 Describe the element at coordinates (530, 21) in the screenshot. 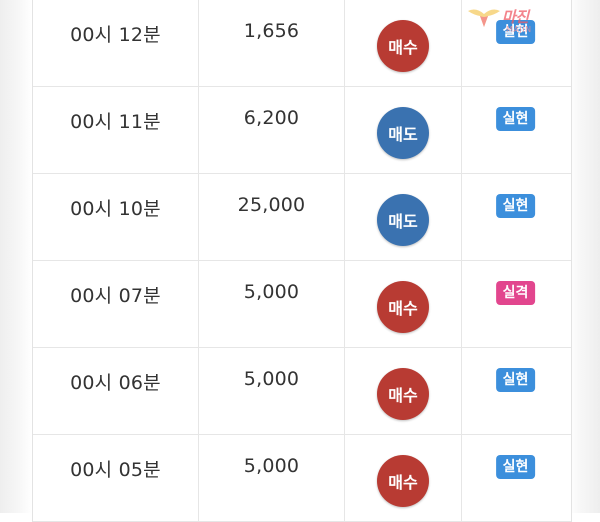

I see `site-watermark: 마진 MAJIN` at that location.